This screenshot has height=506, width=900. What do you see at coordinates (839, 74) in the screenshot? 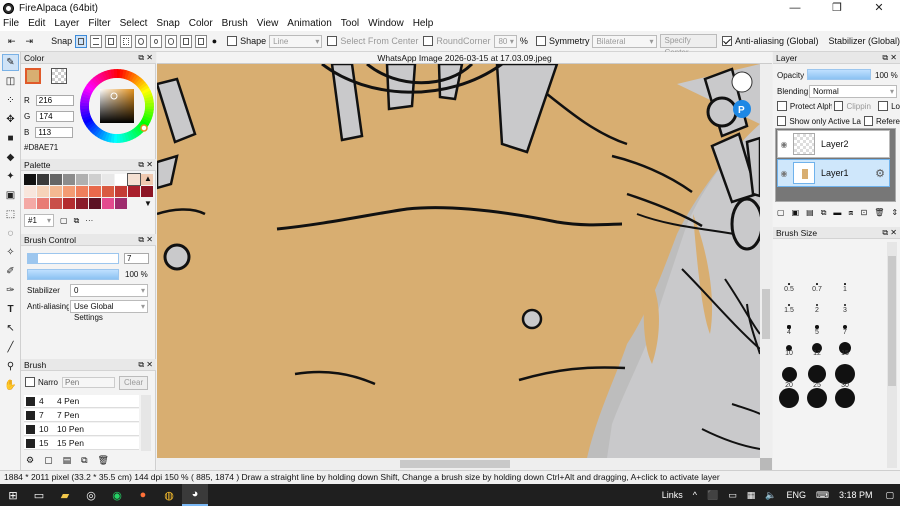
I see `layer-opacity-slider` at bounding box center [839, 74].